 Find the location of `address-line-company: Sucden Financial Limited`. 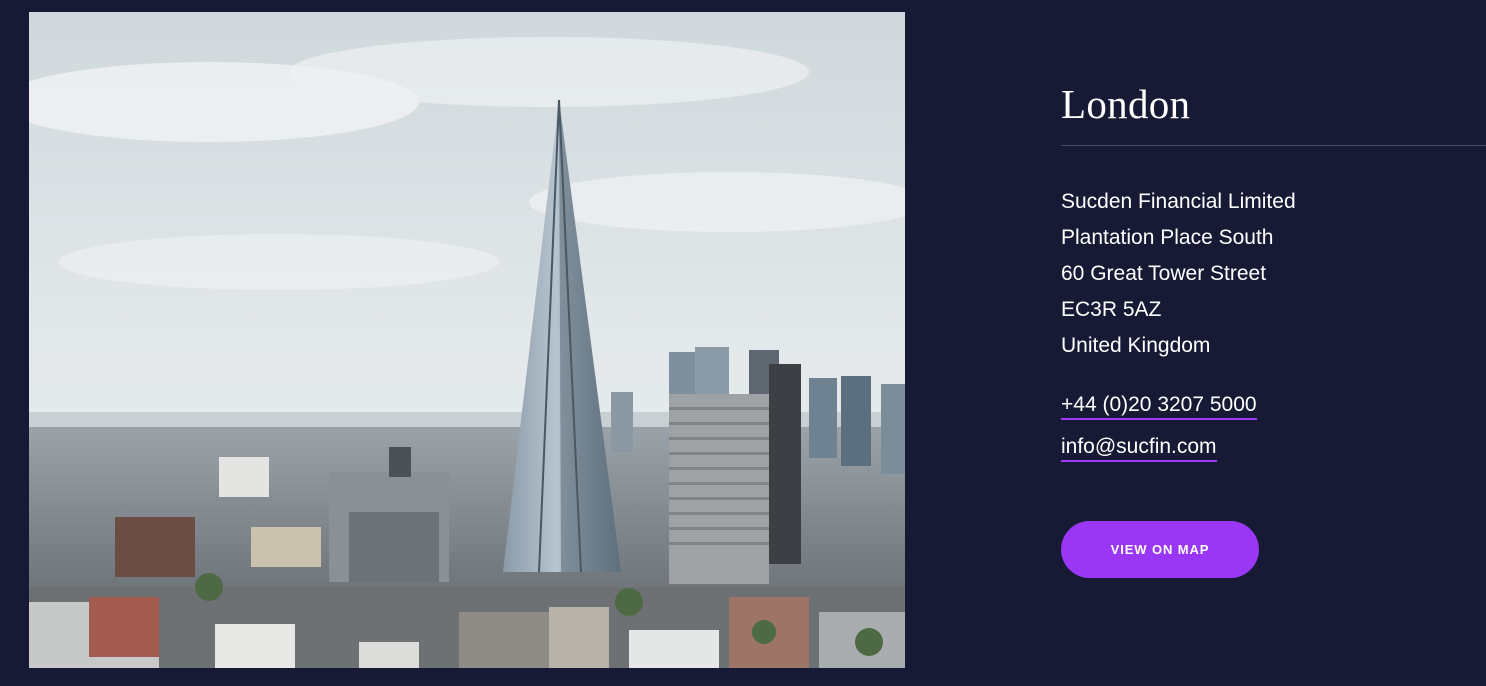

address-line-company: Sucden Financial Limited is located at coordinates (1178, 201).